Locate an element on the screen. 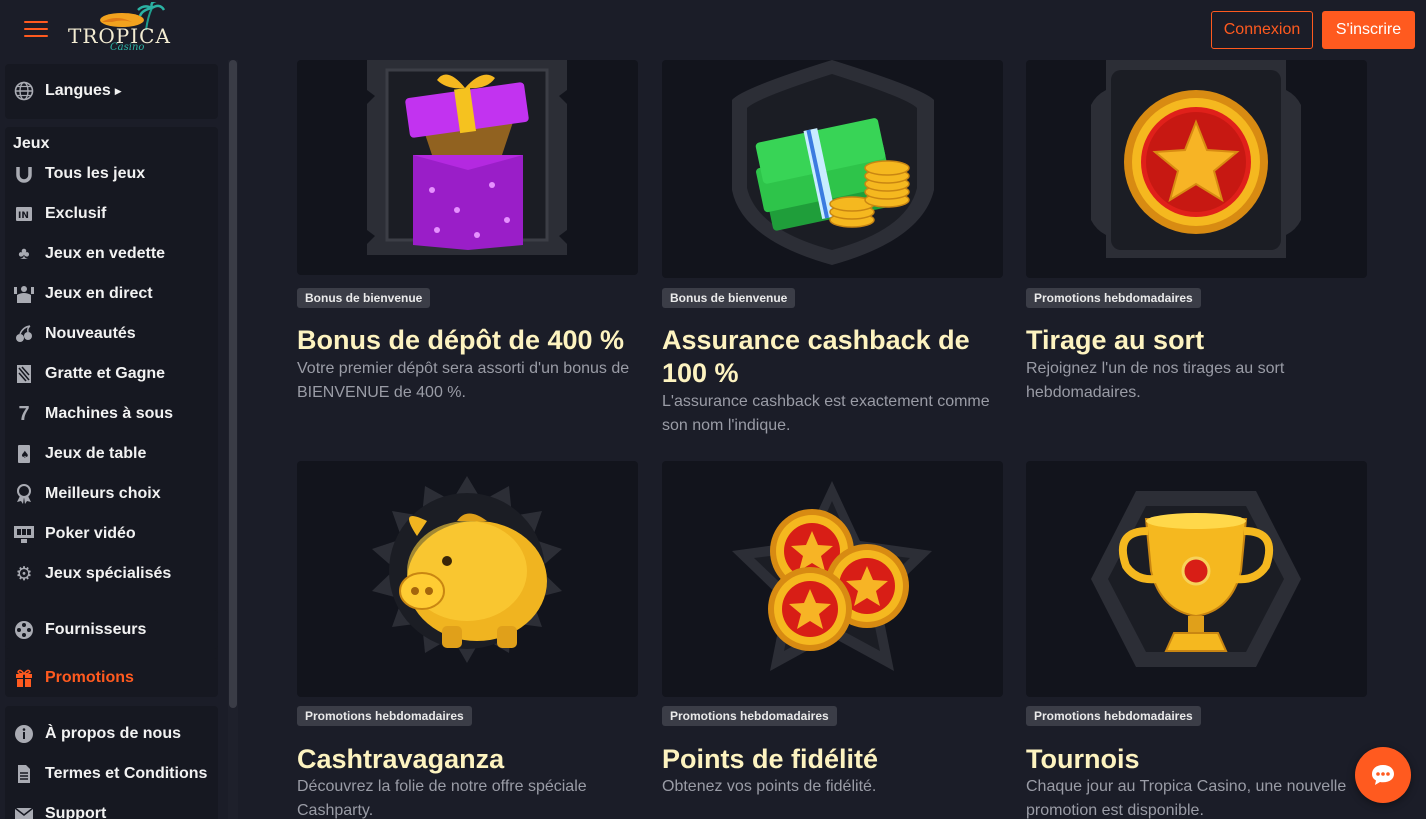 The width and height of the screenshot is (1426, 819). sidebar-item-label: Fournisseurs is located at coordinates (96, 629).